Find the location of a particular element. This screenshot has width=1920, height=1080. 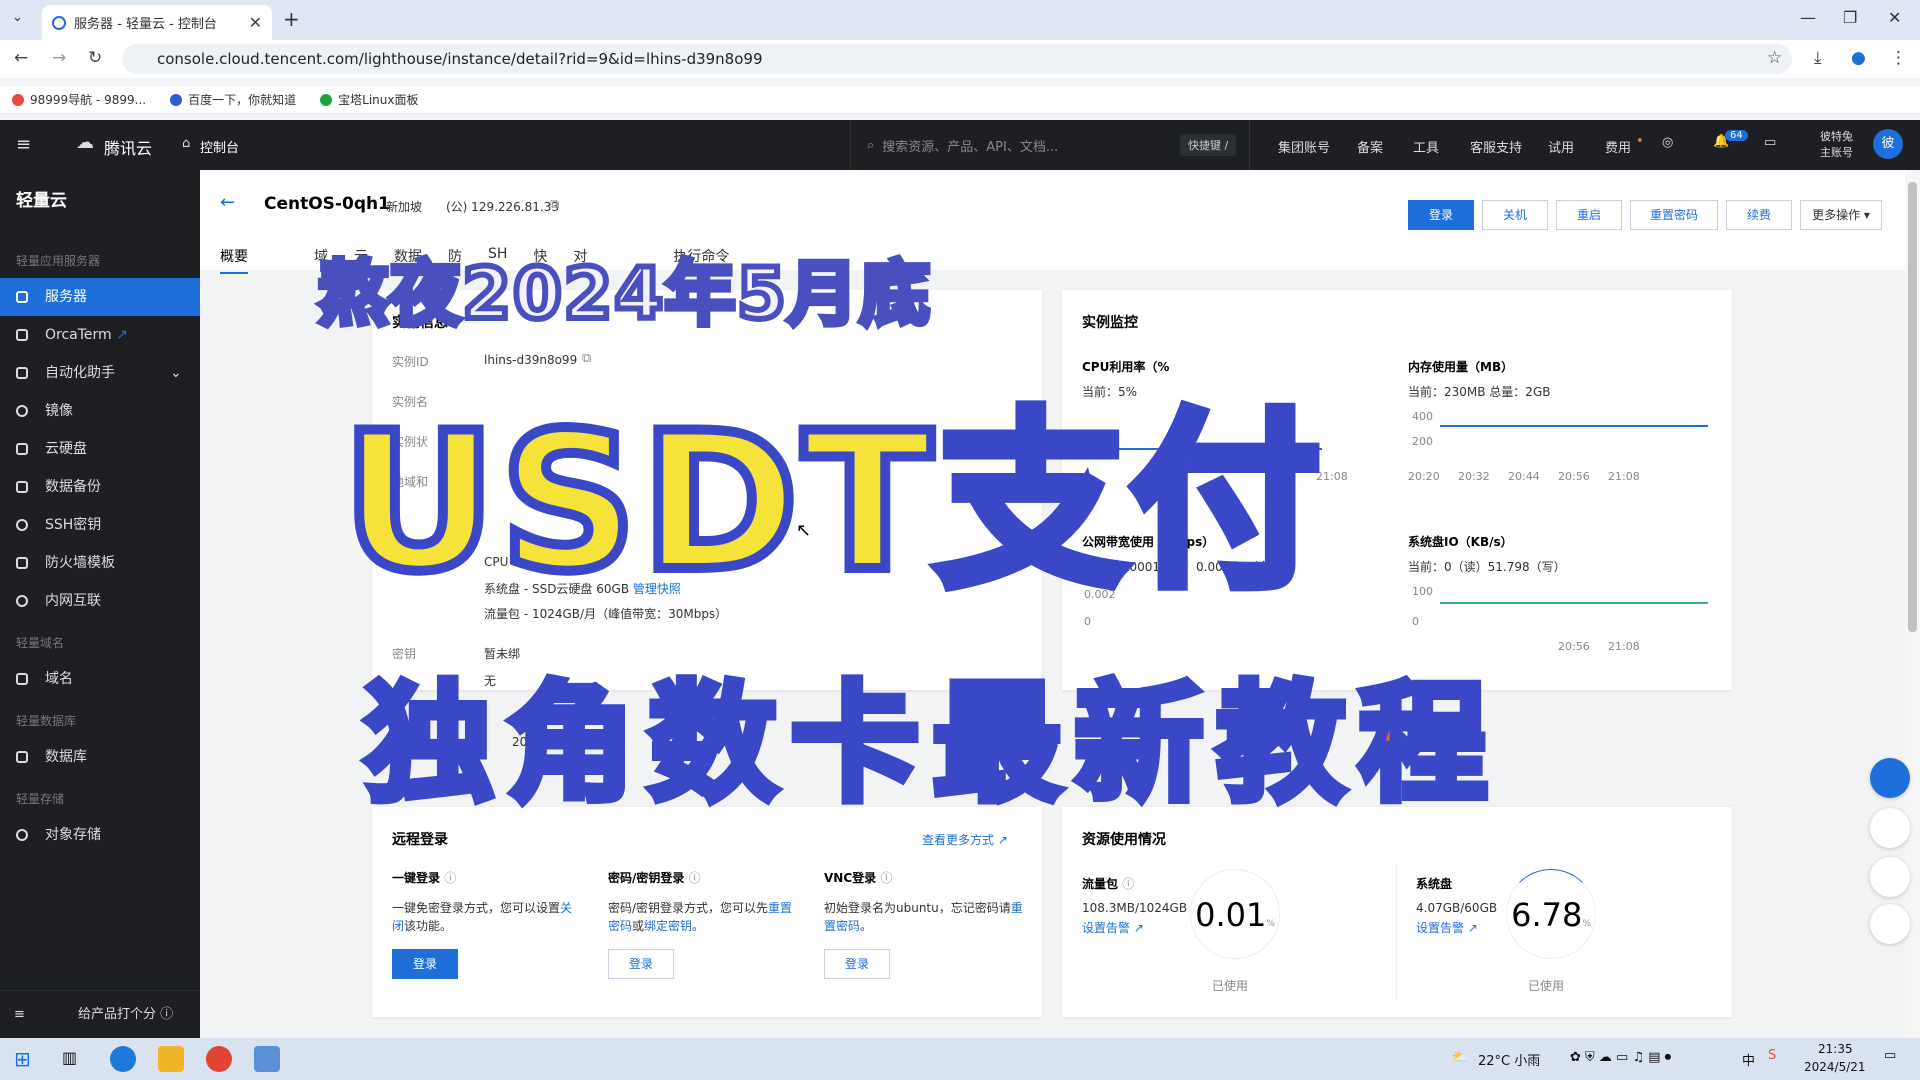

avatar: 彼 is located at coordinates (1888, 144).